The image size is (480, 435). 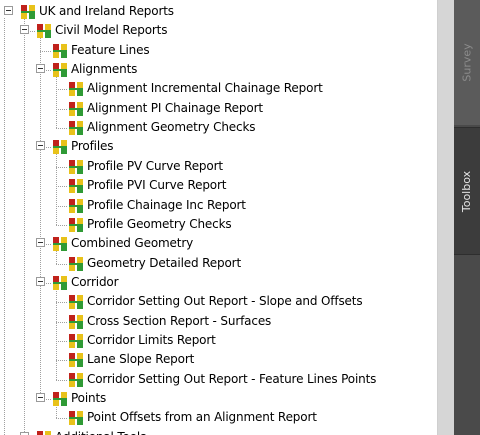 I want to click on tree-folder-node: Corridor, so click(x=218, y=282).